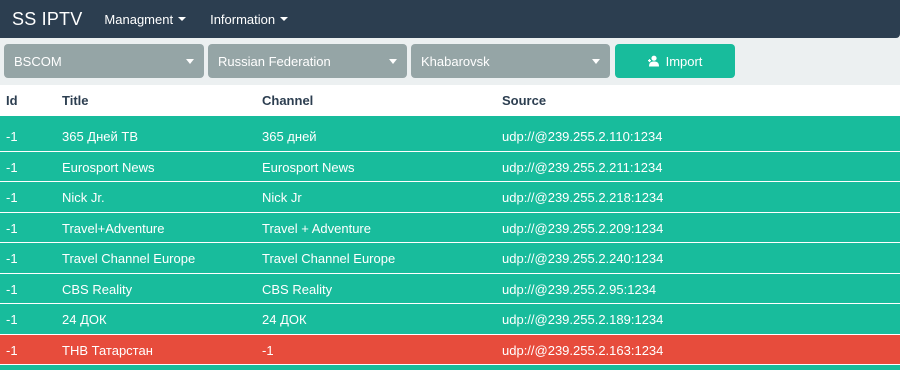 This screenshot has width=900, height=370. What do you see at coordinates (583, 228) in the screenshot?
I see `cell-source: udp://@239.255.2.209:1234` at bounding box center [583, 228].